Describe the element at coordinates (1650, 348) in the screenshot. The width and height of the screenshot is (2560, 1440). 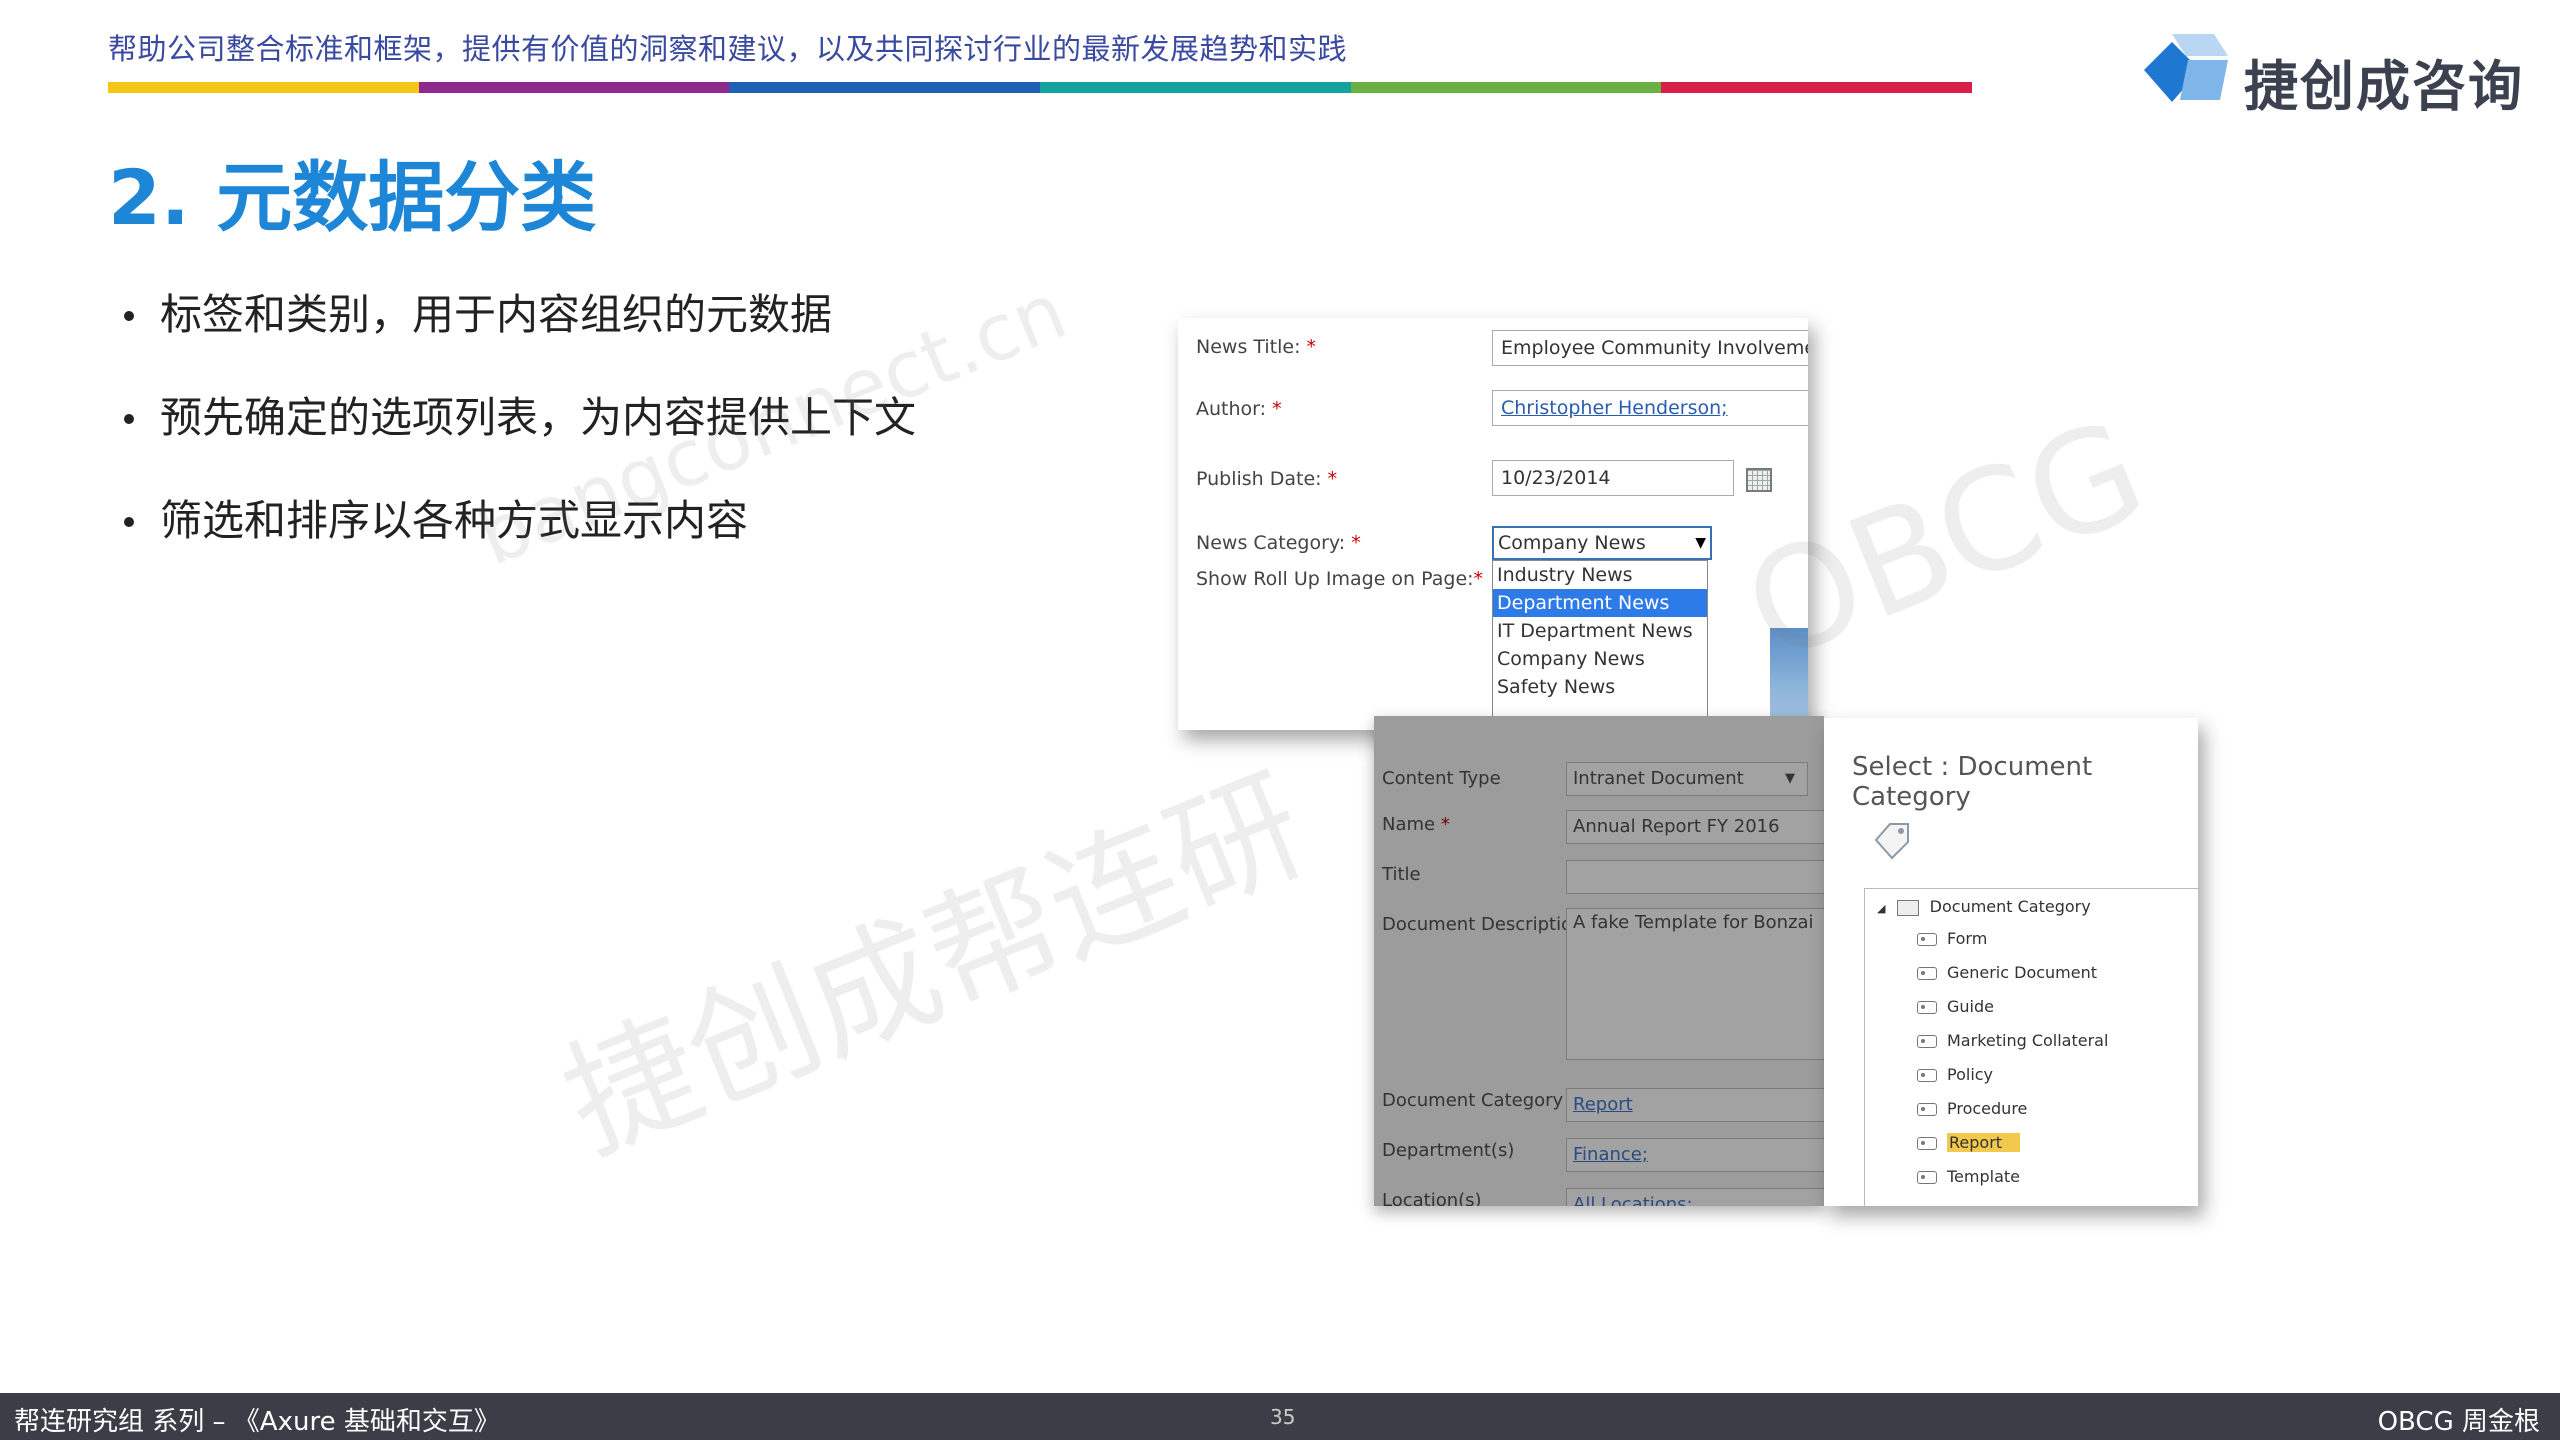
I see `news-title-input: Employee Community Involvement` at that location.